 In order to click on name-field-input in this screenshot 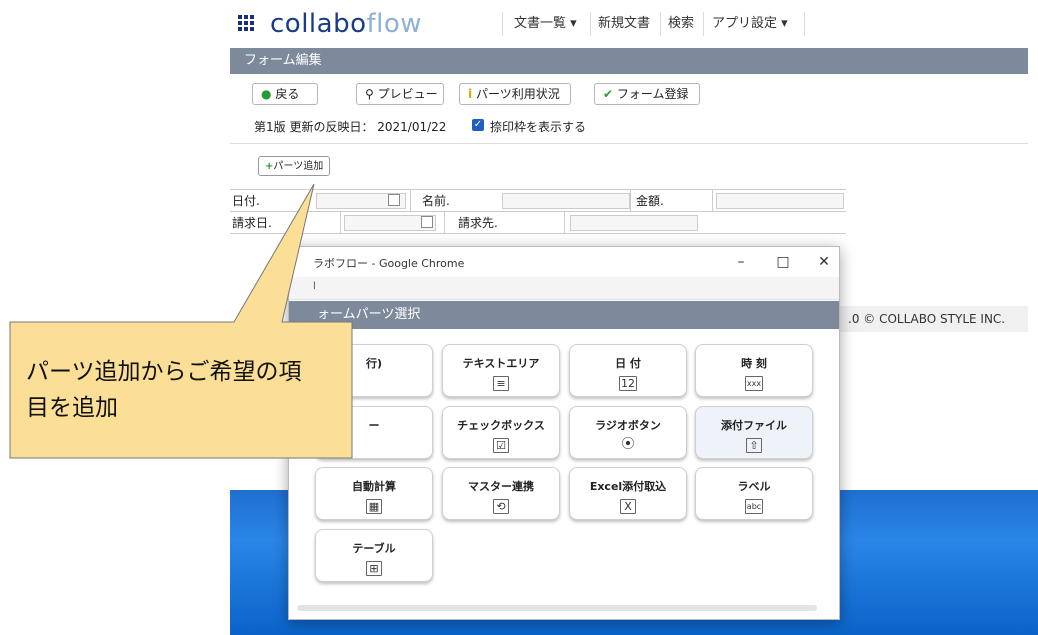, I will do `click(566, 201)`.